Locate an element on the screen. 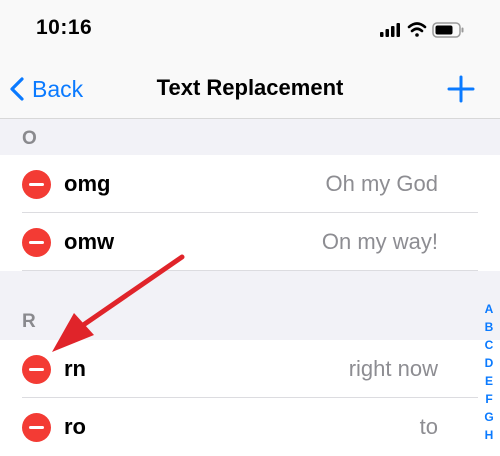 Image resolution: width=500 pixels, height=456 pixels. index-letter-b: B is located at coordinates (489, 327).